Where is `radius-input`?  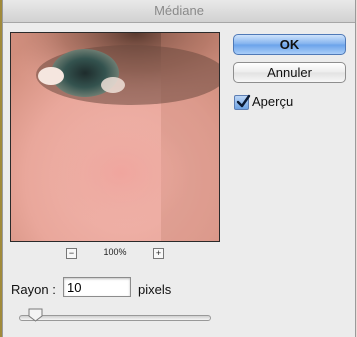 radius-input is located at coordinates (97, 287).